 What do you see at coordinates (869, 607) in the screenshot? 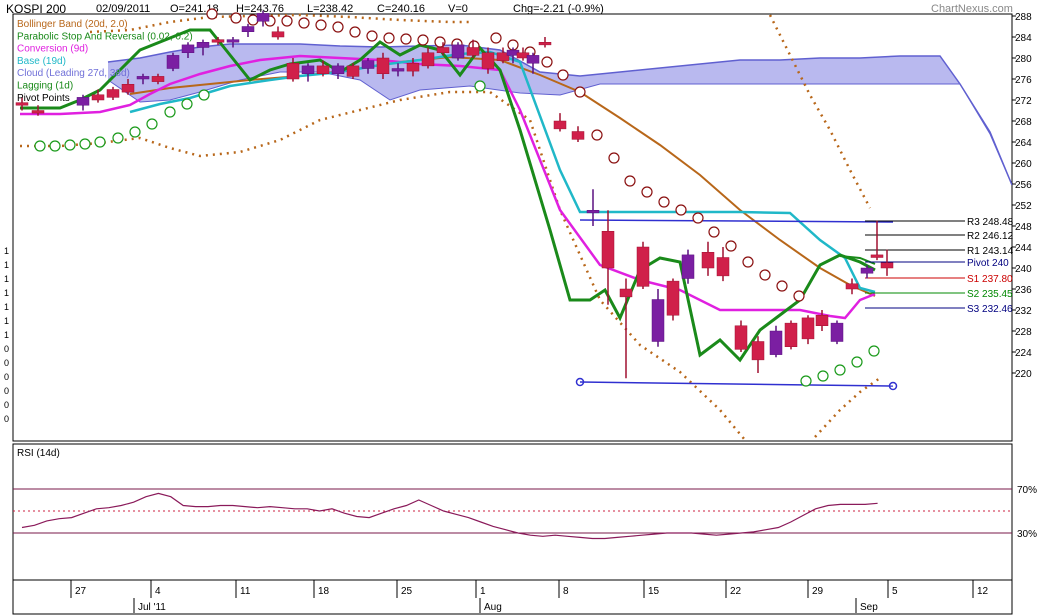
I see `month-label: Sep` at bounding box center [869, 607].